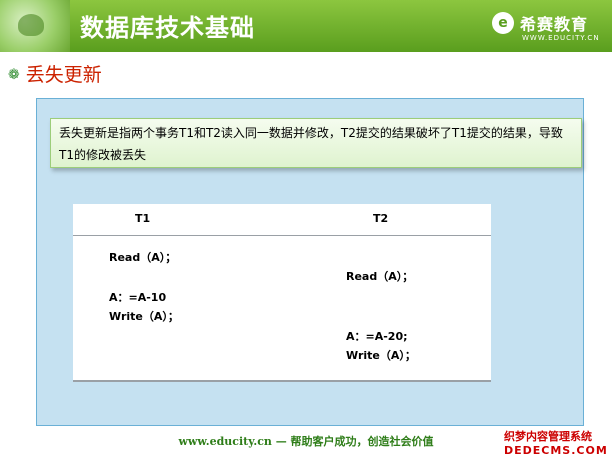  I want to click on column-header-t2: T2, so click(381, 218).